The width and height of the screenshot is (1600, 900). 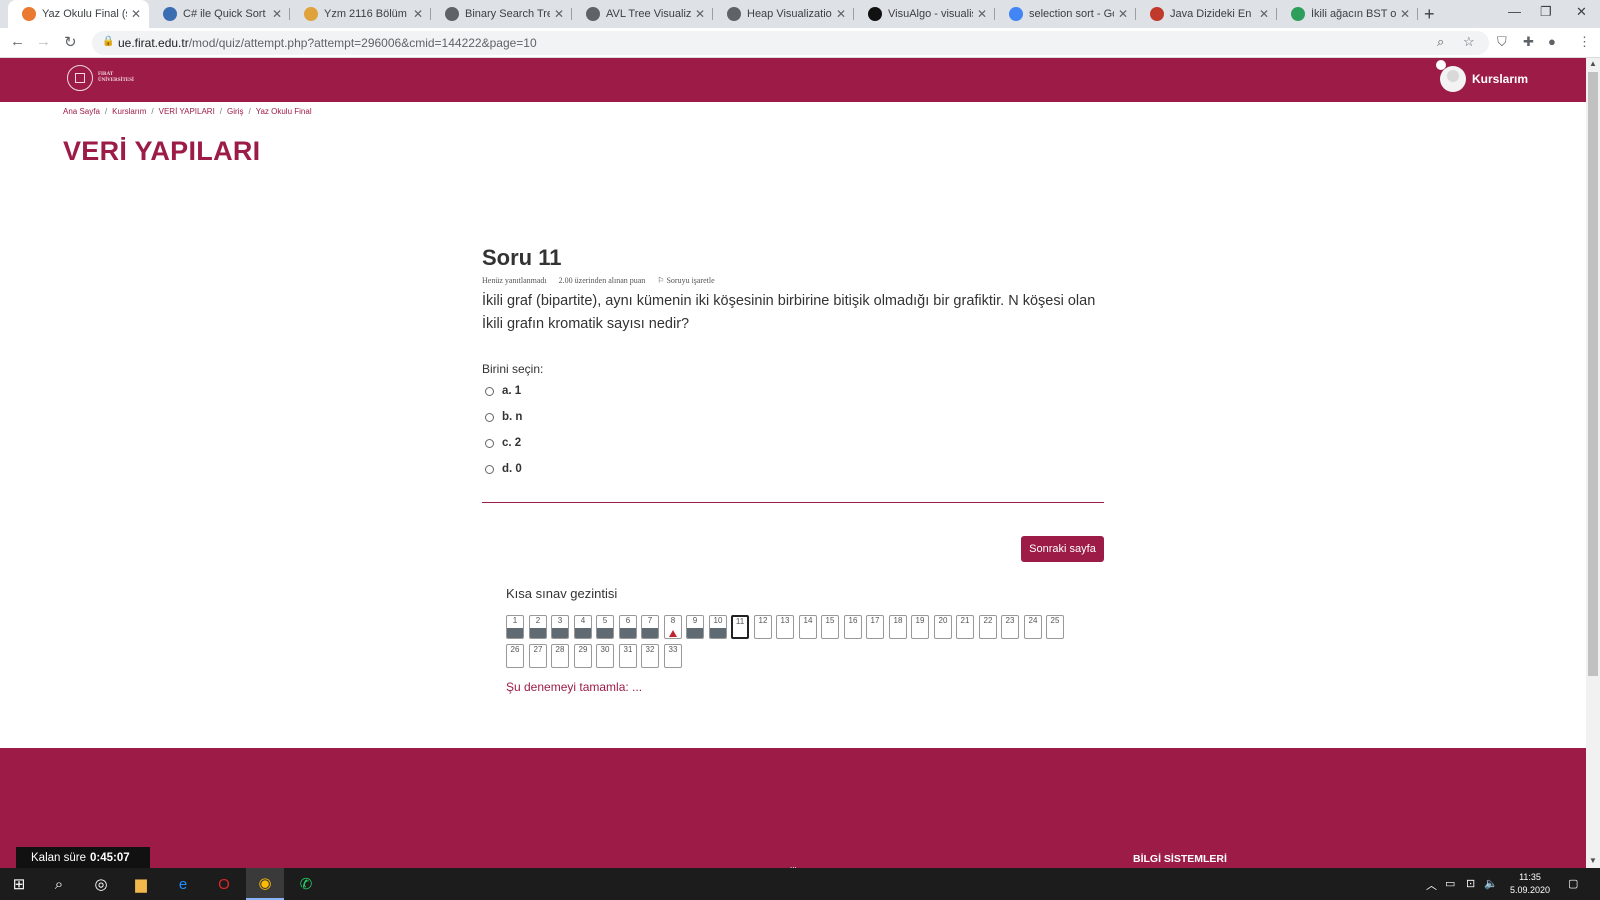 I want to click on edge-browser-icon: e, so click(x=183, y=884).